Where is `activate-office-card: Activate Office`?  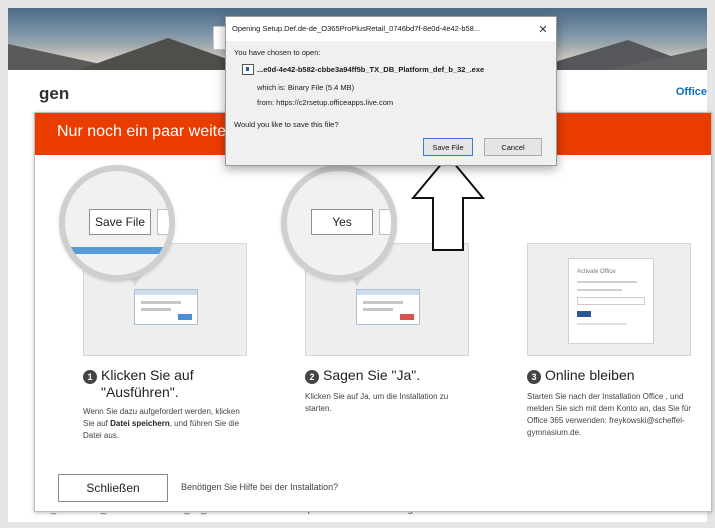
activate-office-card: Activate Office is located at coordinates (611, 301).